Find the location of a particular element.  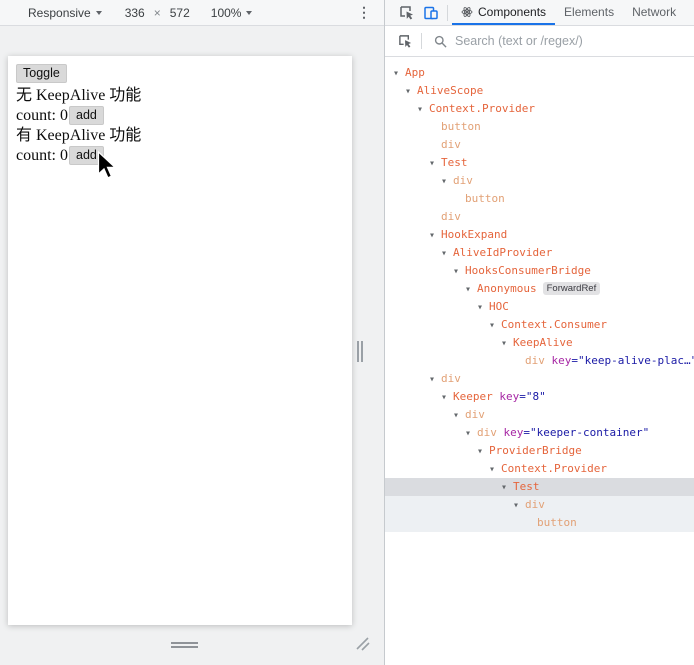

device-toolbar: Responsive 336 × 572 100% ⋮ is located at coordinates (192, 13).